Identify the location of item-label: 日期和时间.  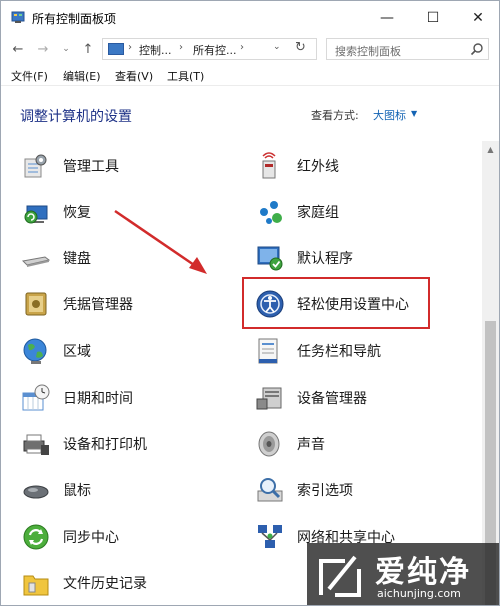
(98, 399).